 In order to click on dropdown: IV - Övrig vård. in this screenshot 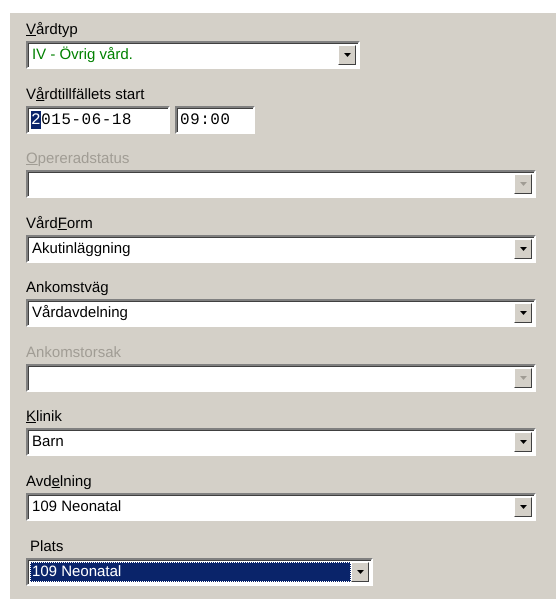, I will do `click(193, 55)`.